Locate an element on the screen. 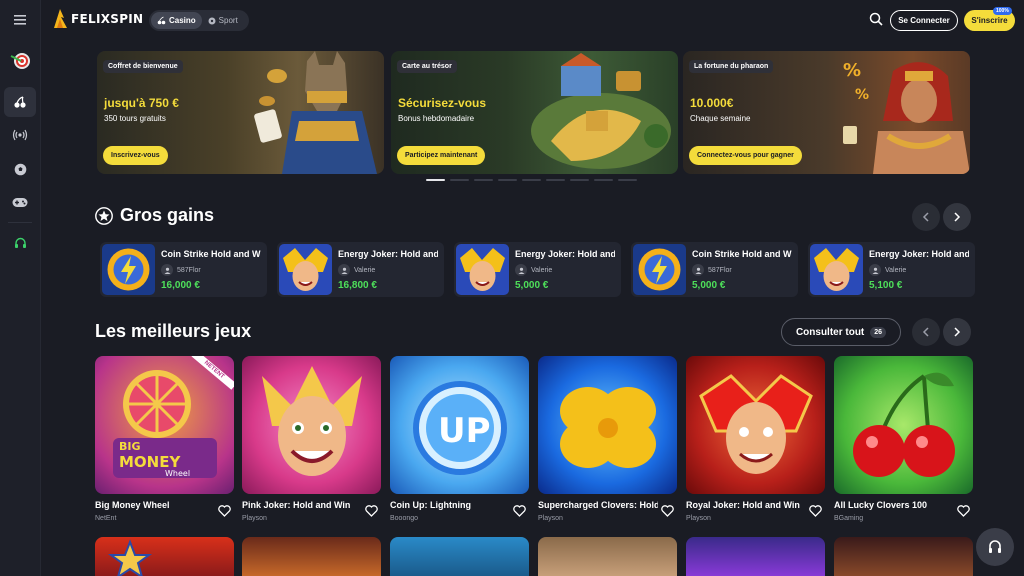 The height and width of the screenshot is (576, 1024). big-win-card: Energy Joker: Hold and Win Valerie 5,000 € is located at coordinates (537, 269).